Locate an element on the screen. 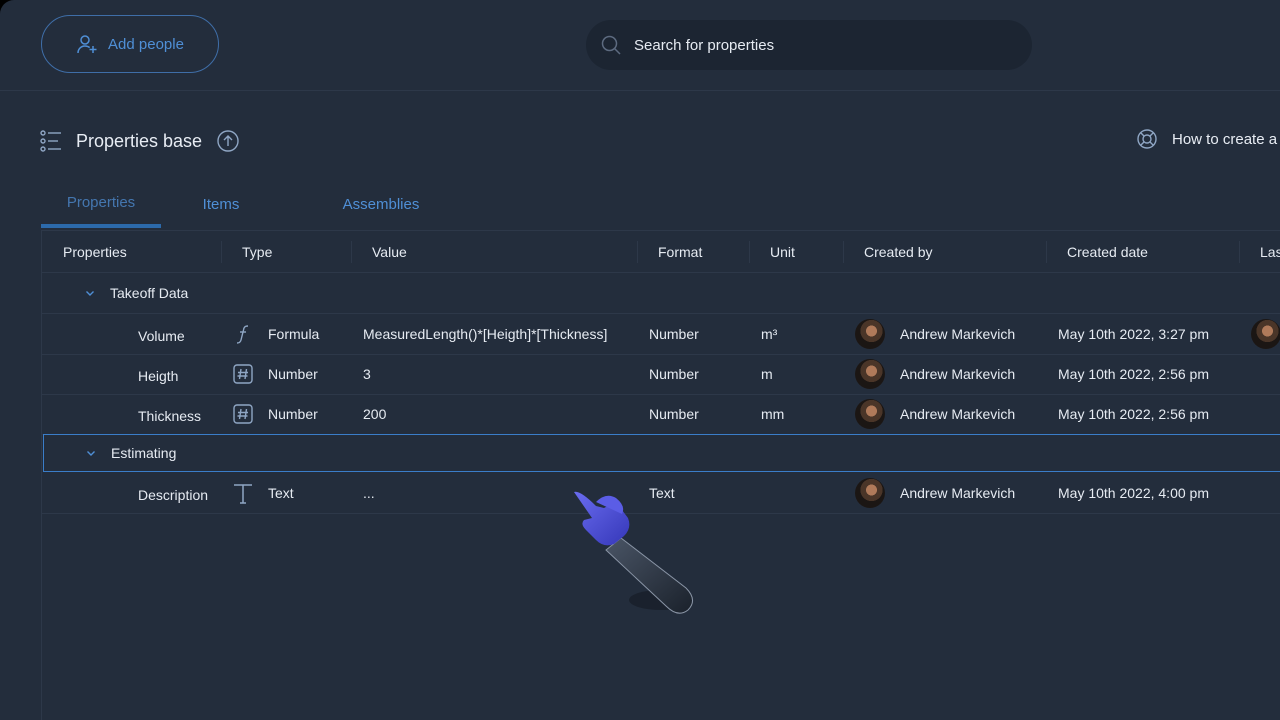 The height and width of the screenshot is (720, 1280). value-cell: 200 is located at coordinates (374, 414).